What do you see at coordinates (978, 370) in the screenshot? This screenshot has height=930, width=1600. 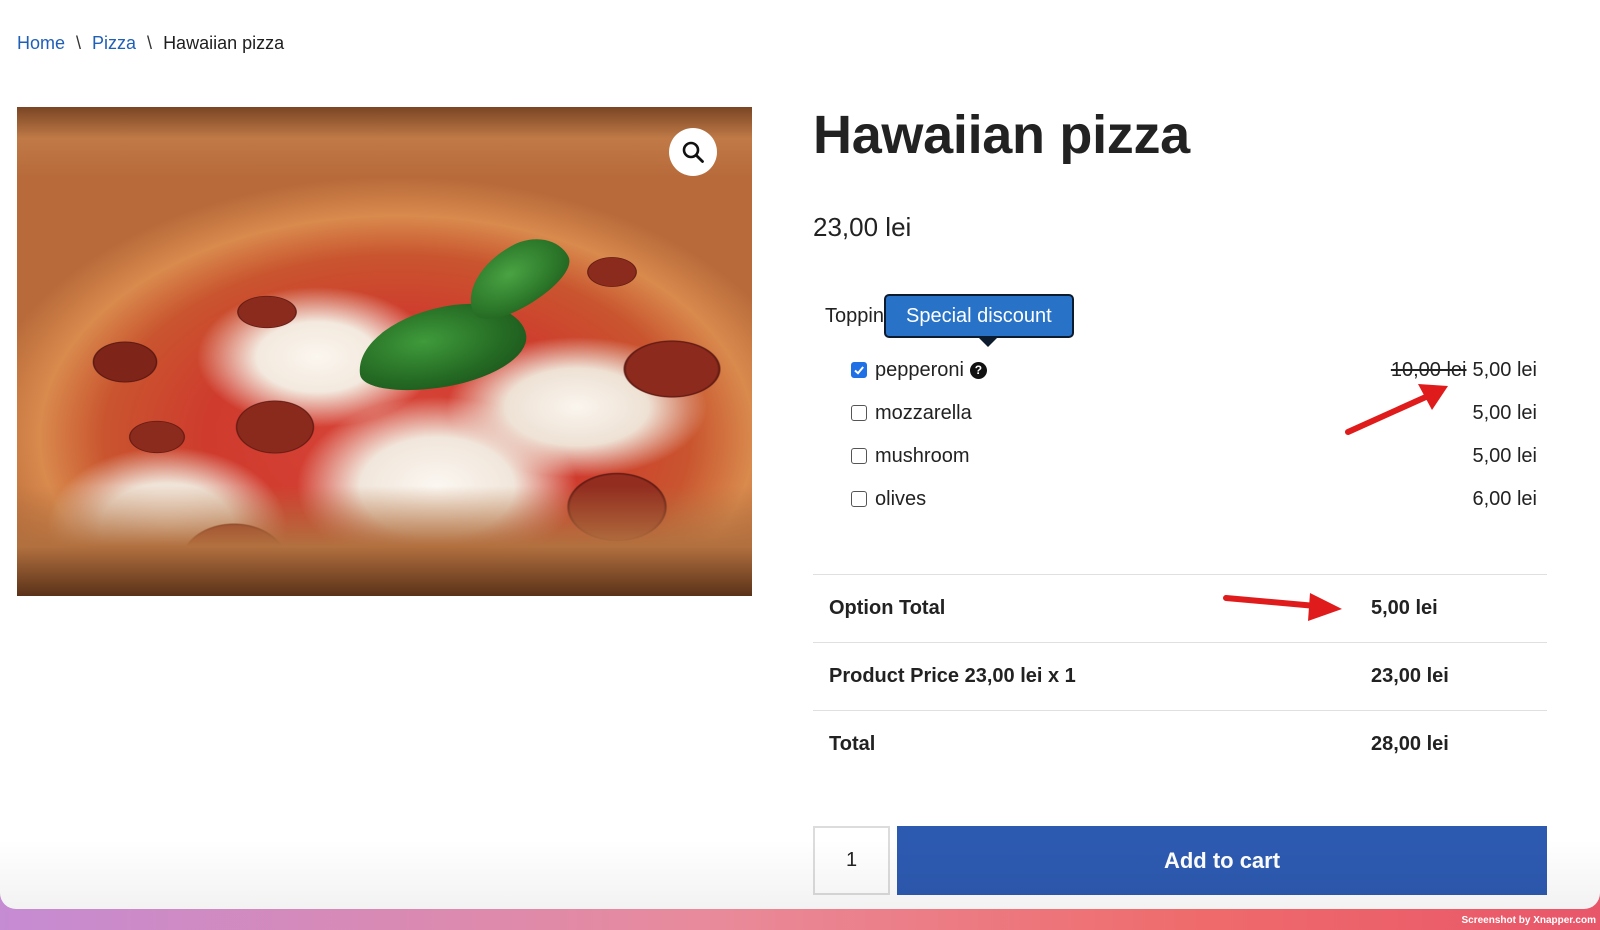 I see `help-icon: ?` at bounding box center [978, 370].